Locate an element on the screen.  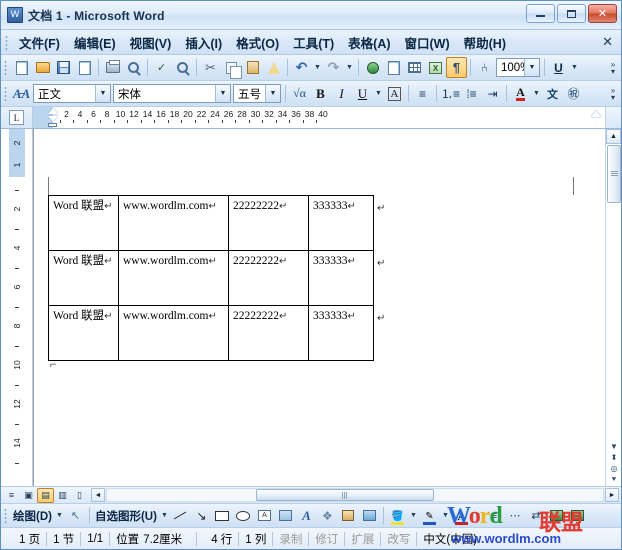
formatting-toolbar-drag-handle is located at coordinates (5, 93).